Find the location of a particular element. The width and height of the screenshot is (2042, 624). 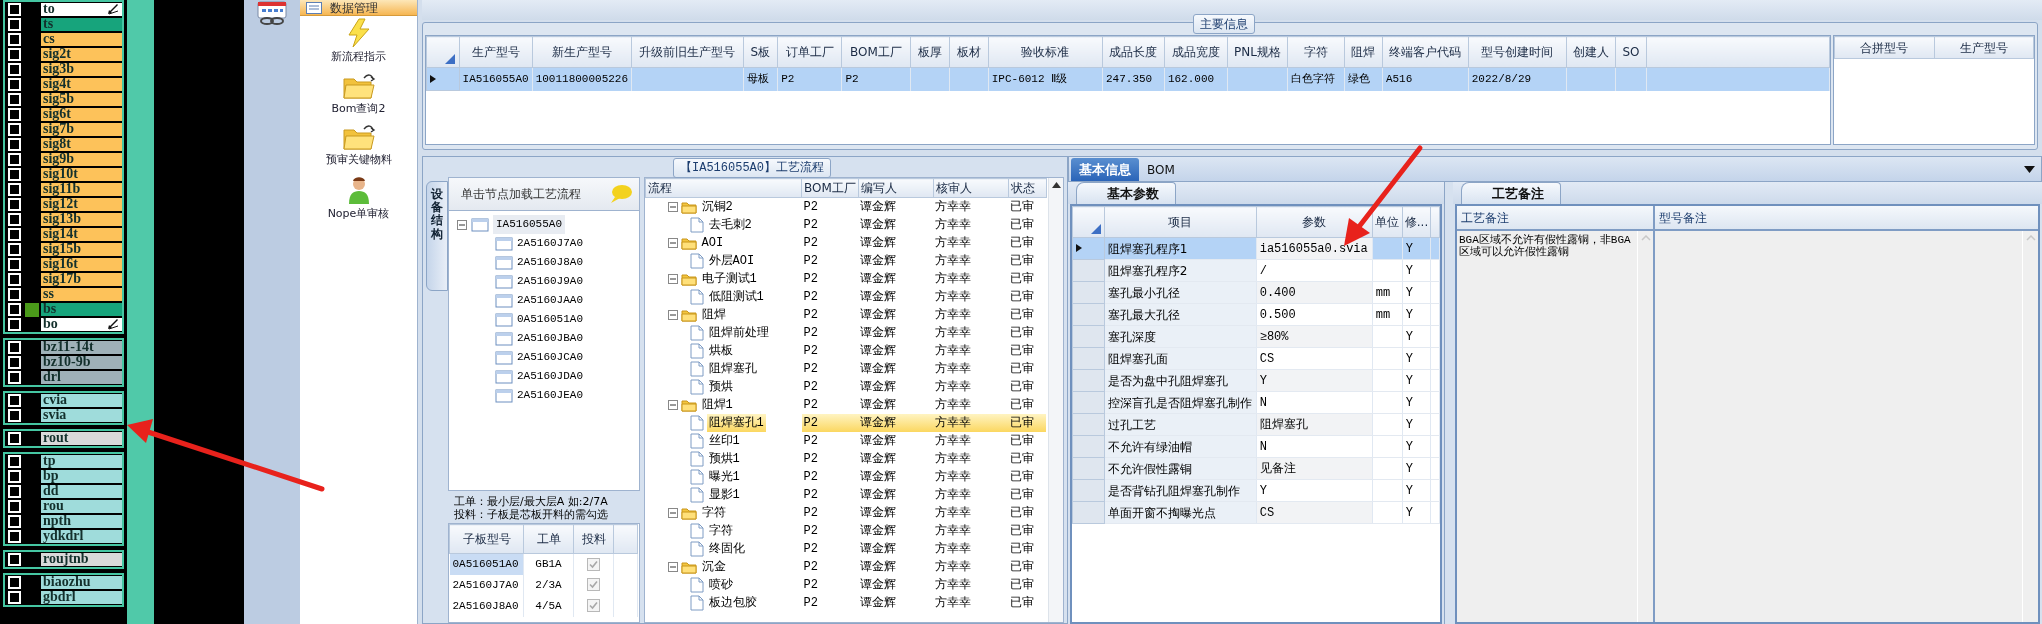

layer-name: tp is located at coordinates (81, 461).